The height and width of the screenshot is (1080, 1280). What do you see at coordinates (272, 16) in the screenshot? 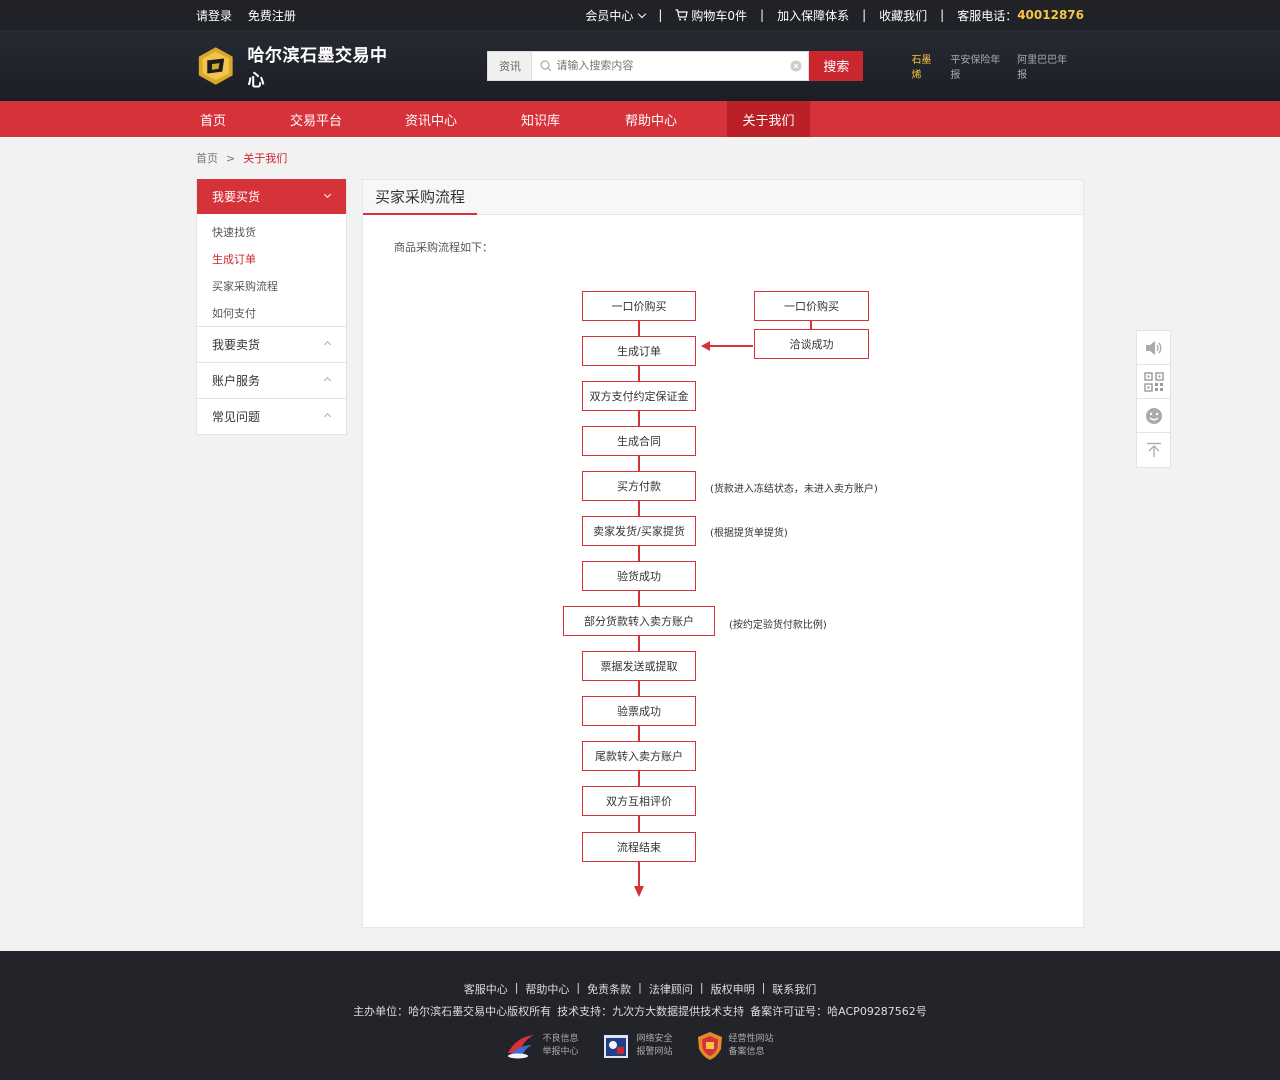
I see `register-link: 免费注册` at bounding box center [272, 16].